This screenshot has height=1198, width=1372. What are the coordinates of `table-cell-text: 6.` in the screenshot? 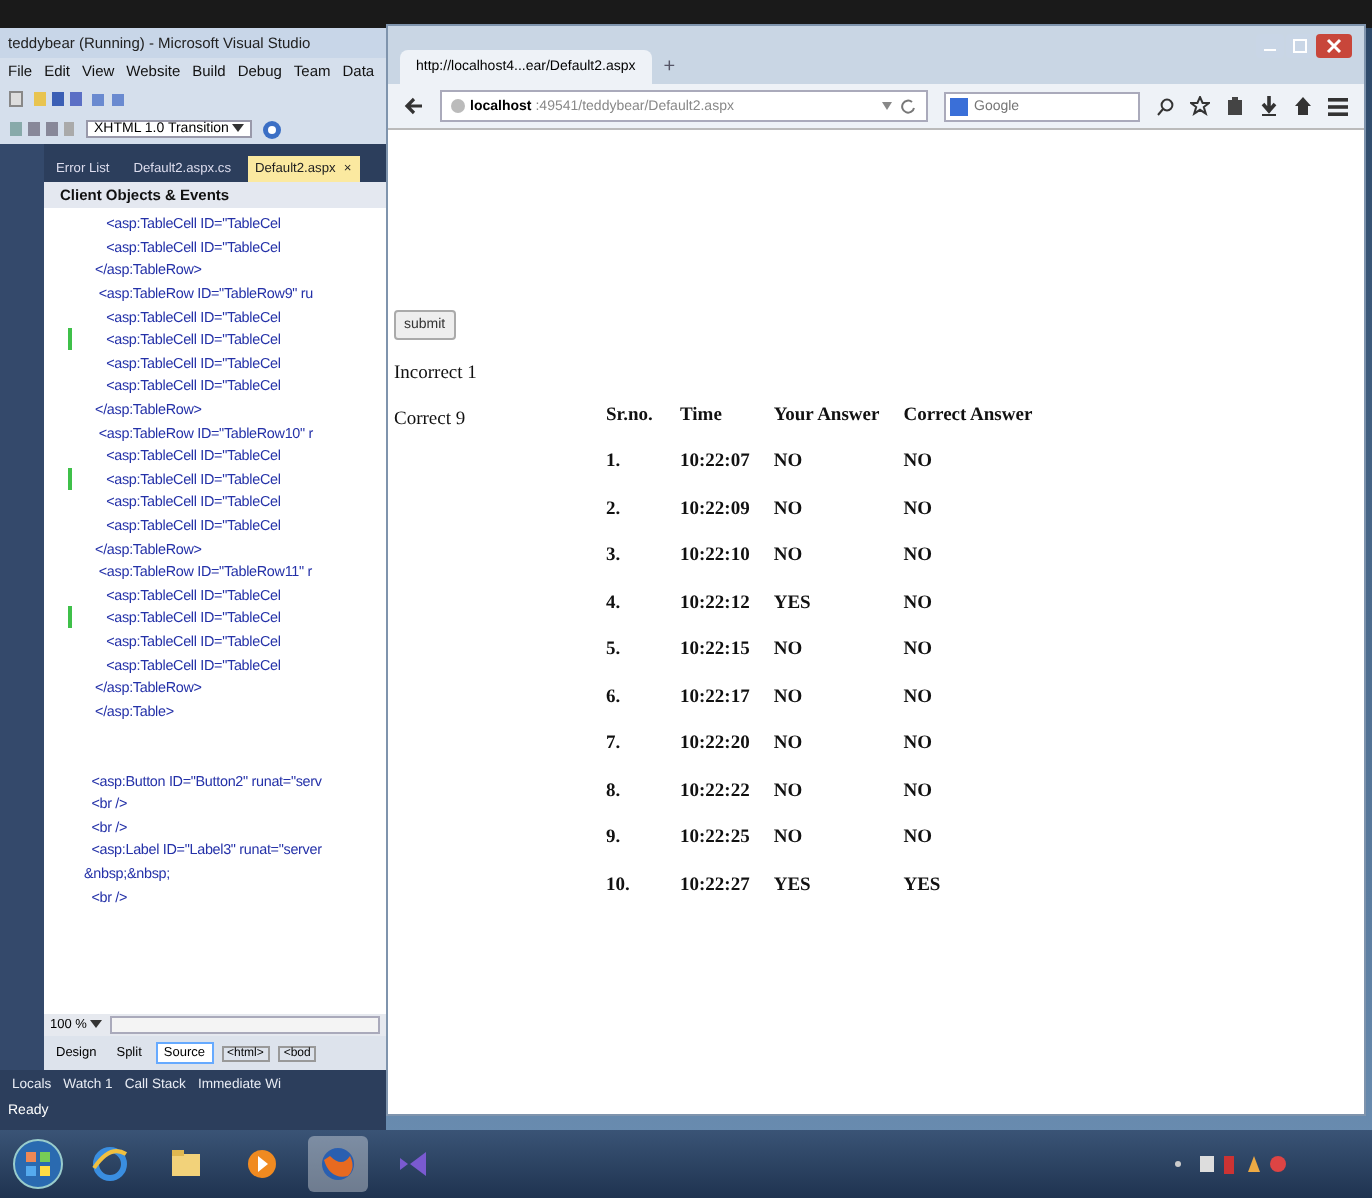 It's located at (614, 698).